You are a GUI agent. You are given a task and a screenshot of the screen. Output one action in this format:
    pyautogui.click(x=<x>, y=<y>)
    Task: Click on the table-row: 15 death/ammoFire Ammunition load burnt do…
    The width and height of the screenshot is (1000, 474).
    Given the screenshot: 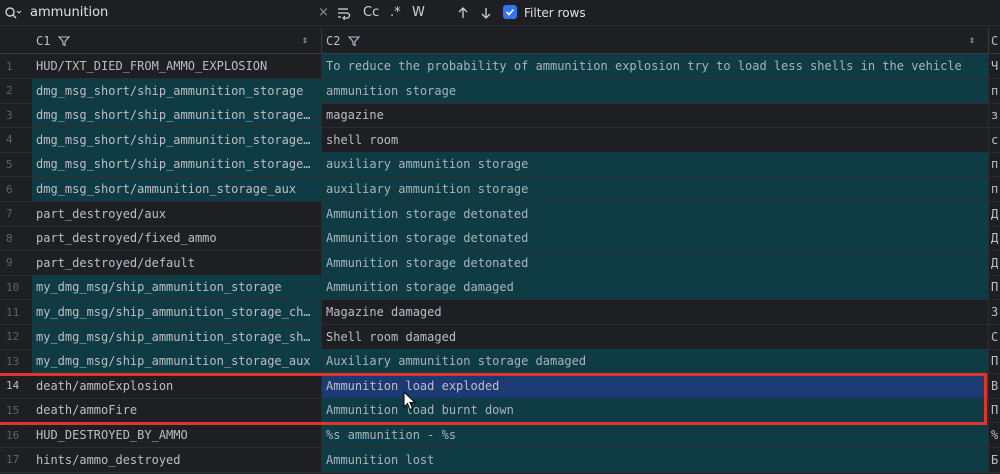 What is the action you would take?
    pyautogui.click(x=500, y=411)
    